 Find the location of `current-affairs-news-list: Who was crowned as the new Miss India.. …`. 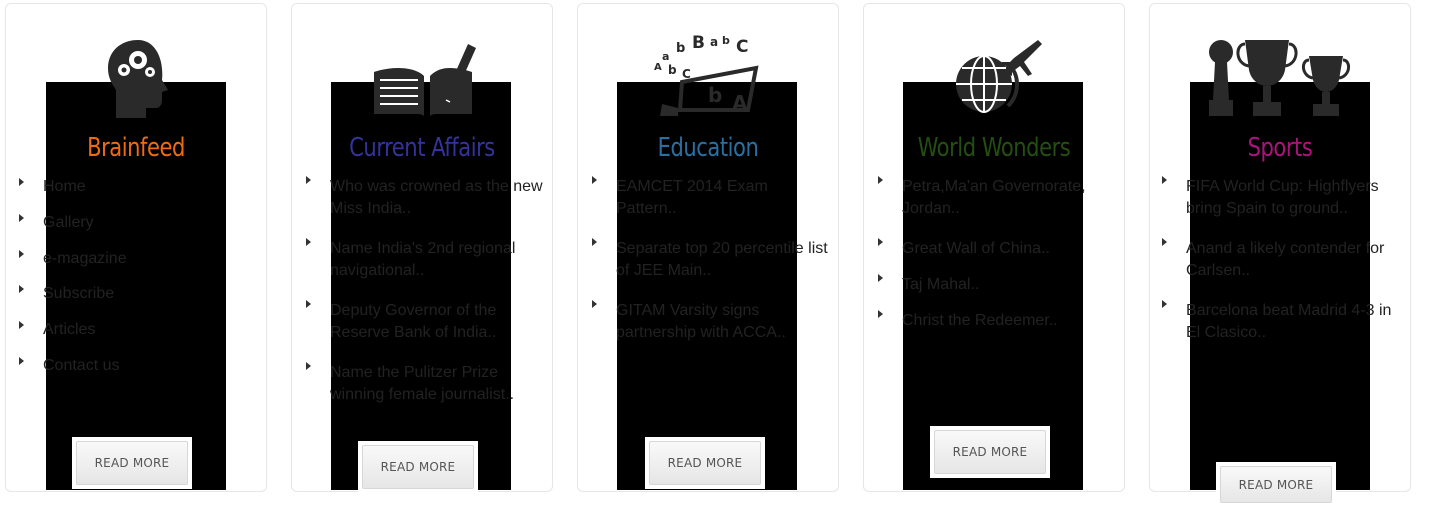

current-affairs-news-list: Who was crowned as the new Miss India.. … is located at coordinates (426, 300).